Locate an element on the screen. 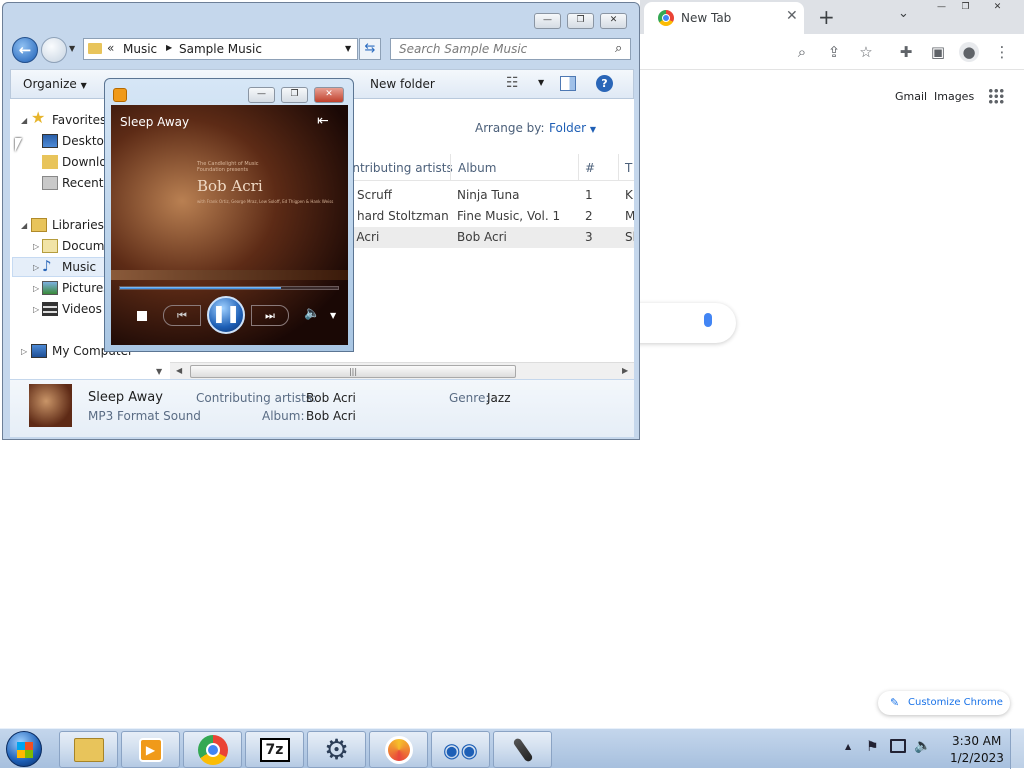  zoom-icon: ⌕ is located at coordinates (802, 52).